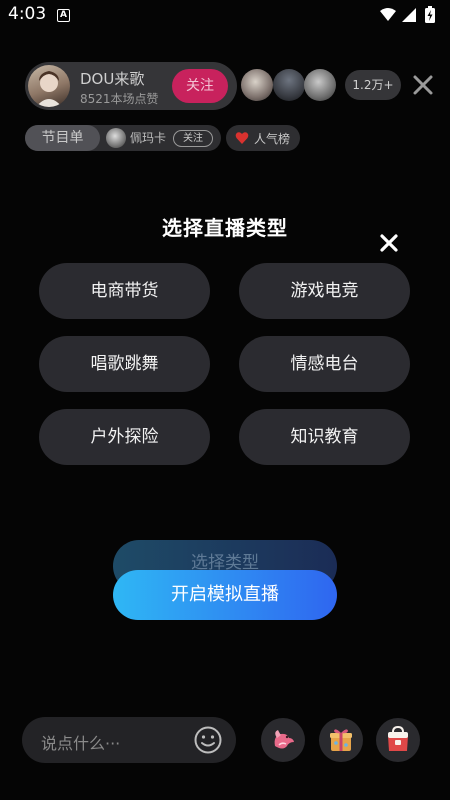 The height and width of the screenshot is (800, 450). Describe the element at coordinates (225, 595) in the screenshot. I see `start-live-button: 开启模拟直播` at that location.